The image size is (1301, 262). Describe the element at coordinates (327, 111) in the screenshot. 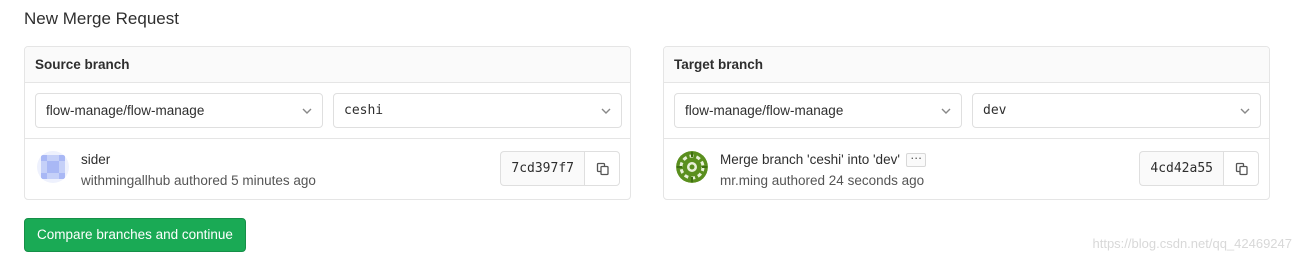

I see `source-selects: flow-manage/flow-manage ceshi` at that location.